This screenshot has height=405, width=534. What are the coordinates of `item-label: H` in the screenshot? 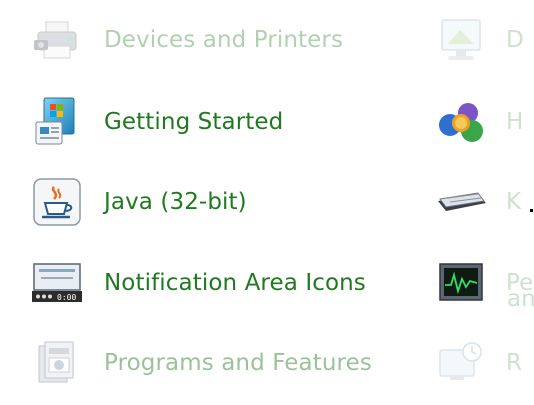 It's located at (515, 122).